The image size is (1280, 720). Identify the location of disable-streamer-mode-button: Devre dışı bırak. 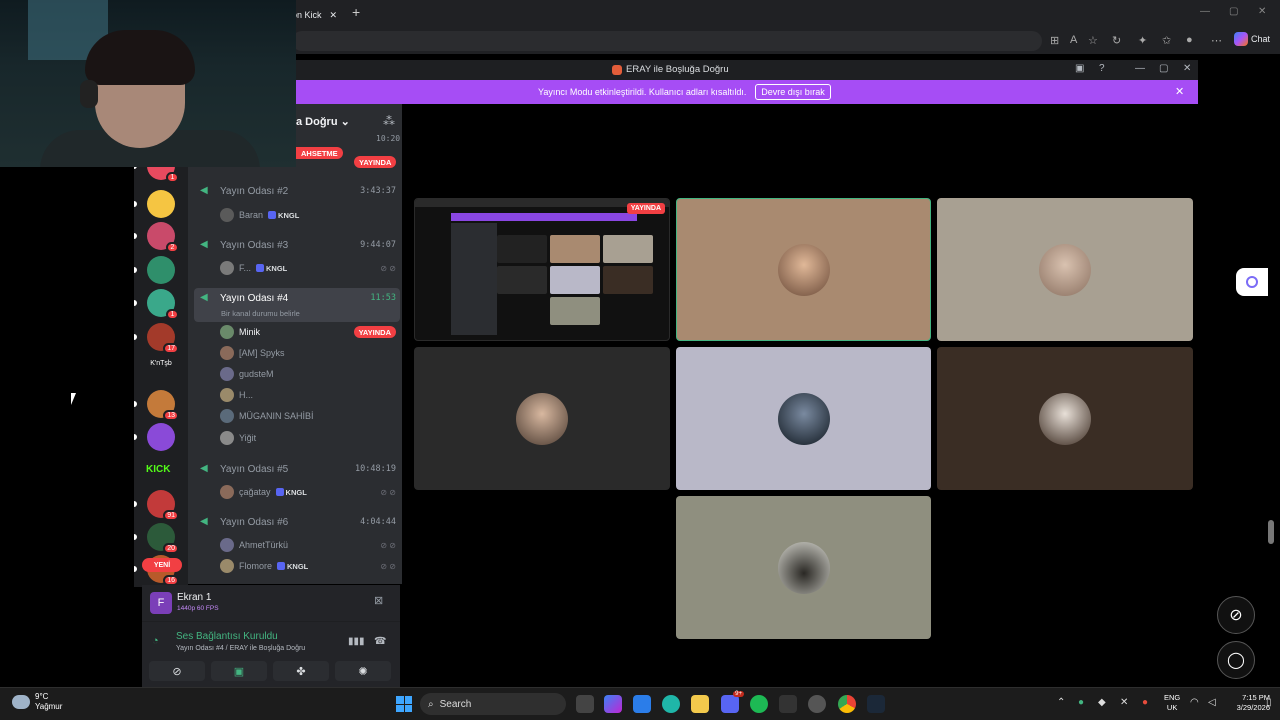
(793, 92).